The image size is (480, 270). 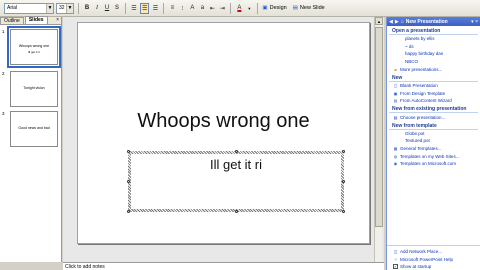 What do you see at coordinates (65, 8) in the screenshot?
I see `font-size-combo: 32 ▼` at bounding box center [65, 8].